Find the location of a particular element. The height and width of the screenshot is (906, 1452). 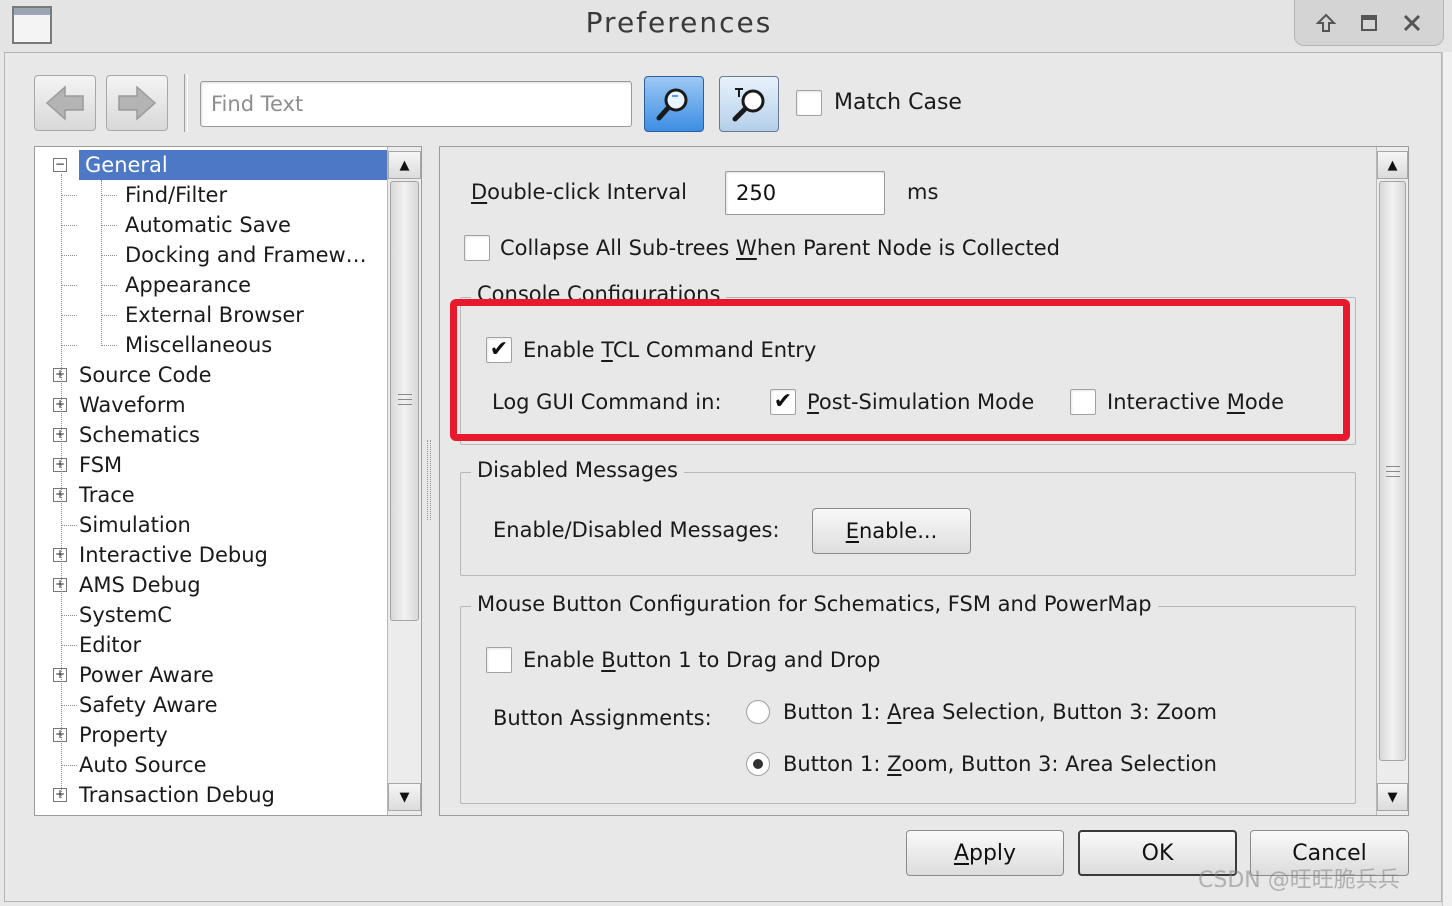

tree-scrollbar: ▲ ▼ is located at coordinates (404, 481).